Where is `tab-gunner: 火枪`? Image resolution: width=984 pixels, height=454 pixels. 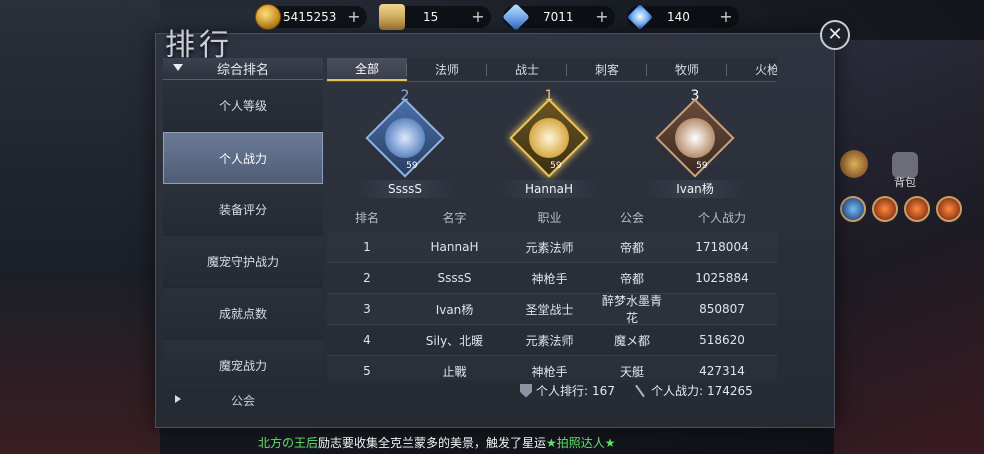
tab-gunner: 火枪 is located at coordinates (752, 69).